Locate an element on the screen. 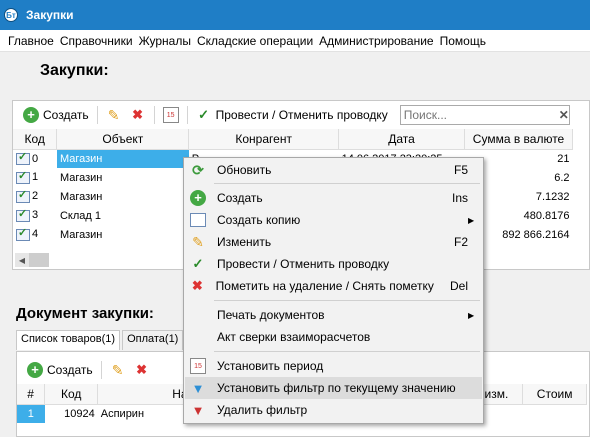 The height and width of the screenshot is (437, 590). column-header-object: Объект is located at coordinates (123, 139).